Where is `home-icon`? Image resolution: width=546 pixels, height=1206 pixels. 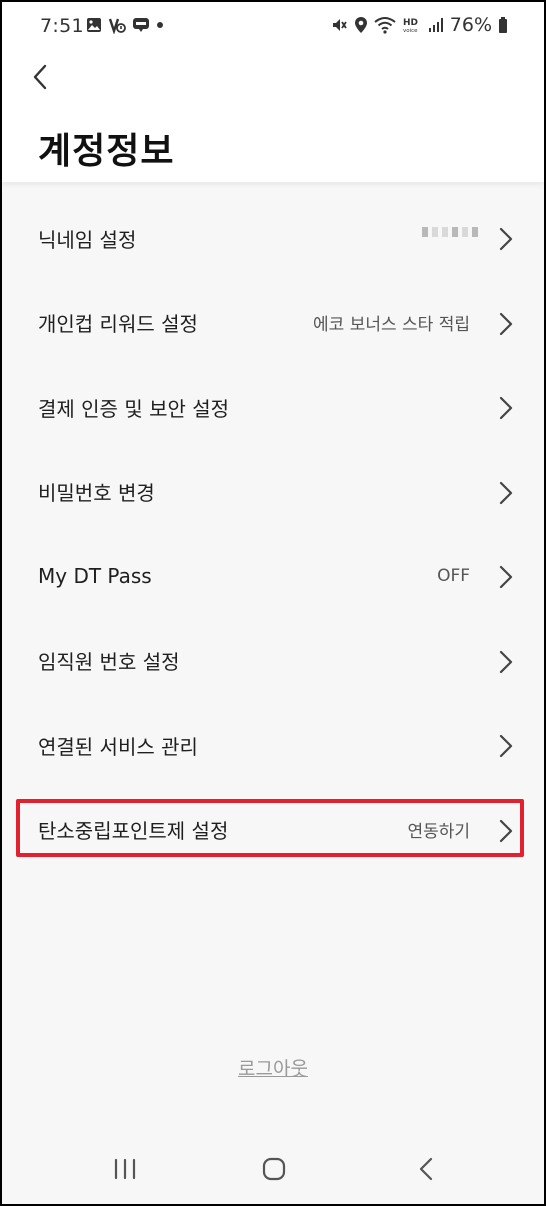
home-icon is located at coordinates (274, 1169).